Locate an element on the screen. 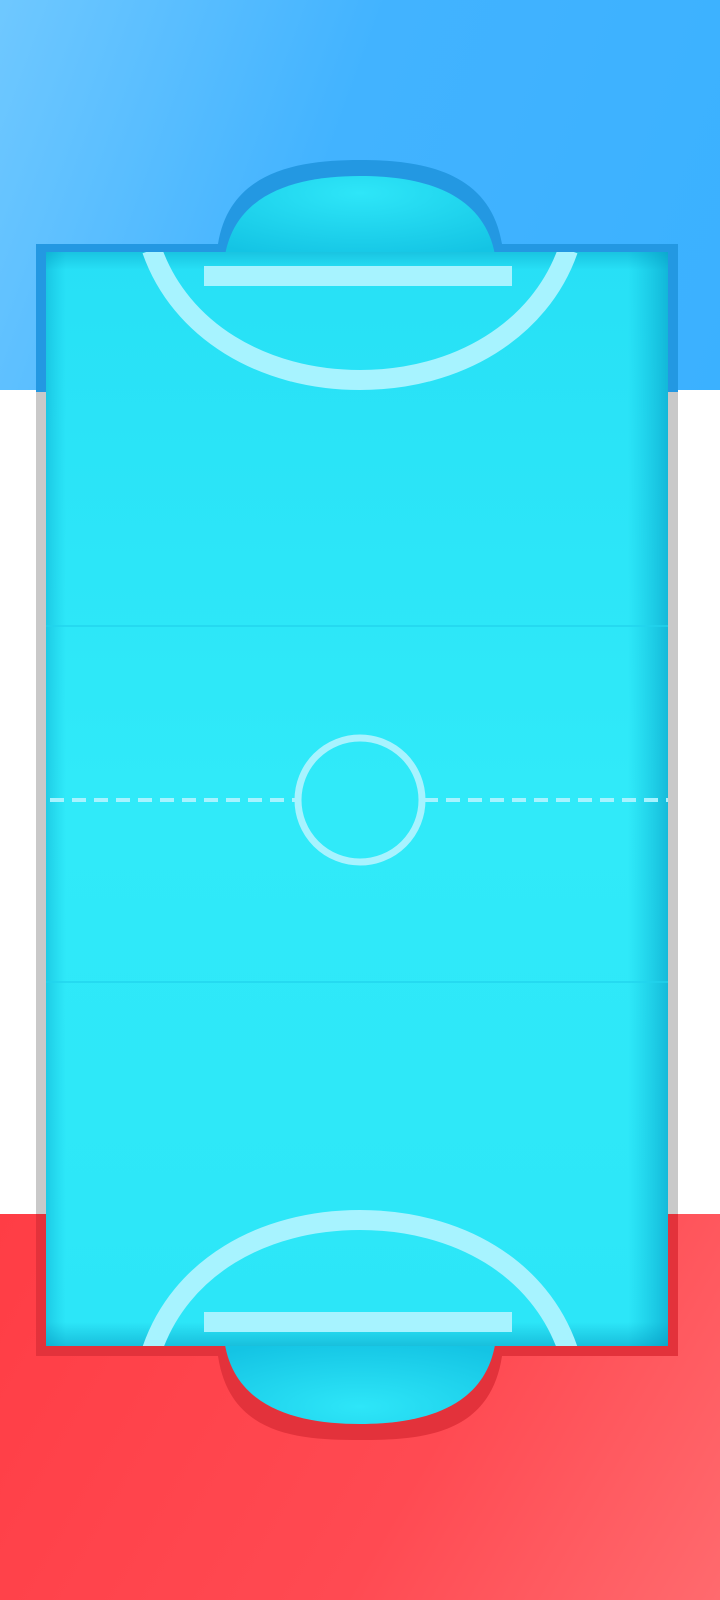  top-goal-line is located at coordinates (358, 276).